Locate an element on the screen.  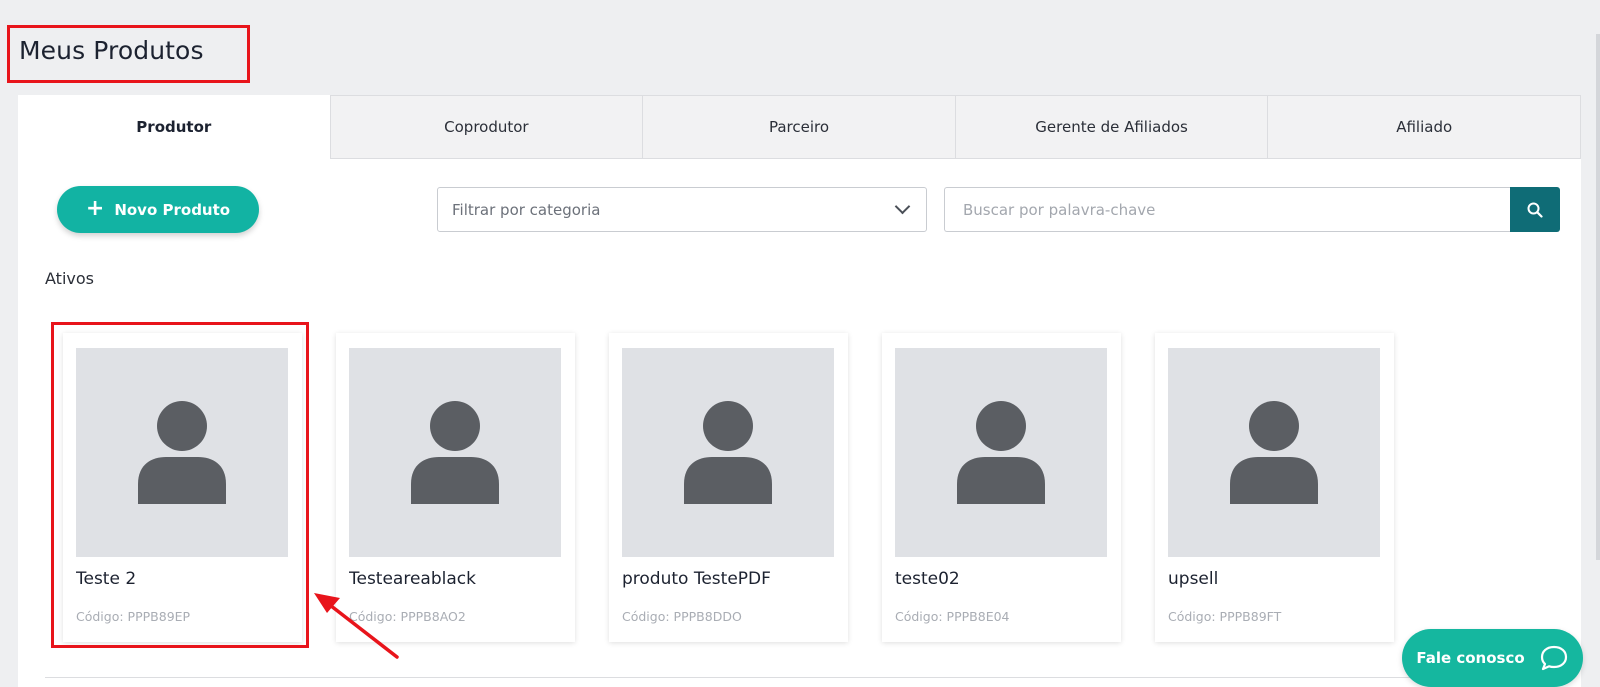
divider is located at coordinates (805, 677).